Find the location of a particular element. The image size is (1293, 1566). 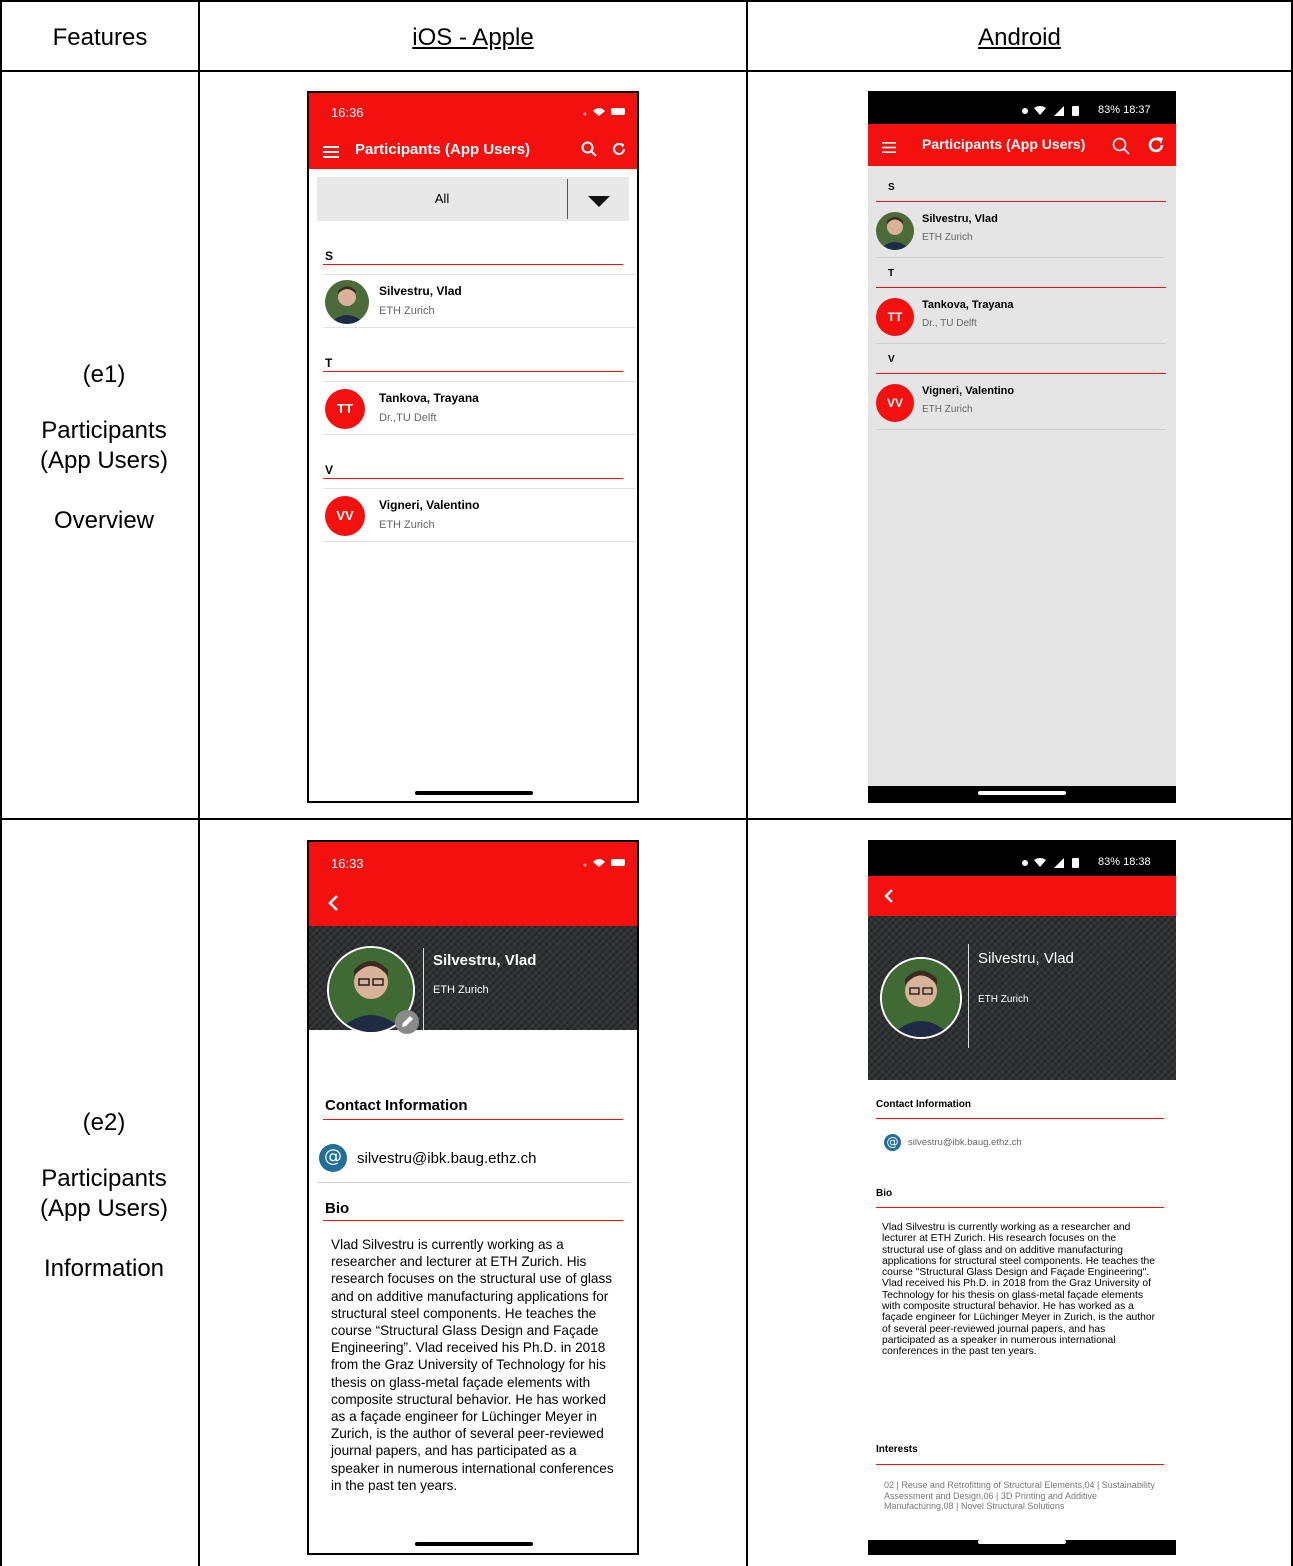

filter-divider is located at coordinates (567, 199).